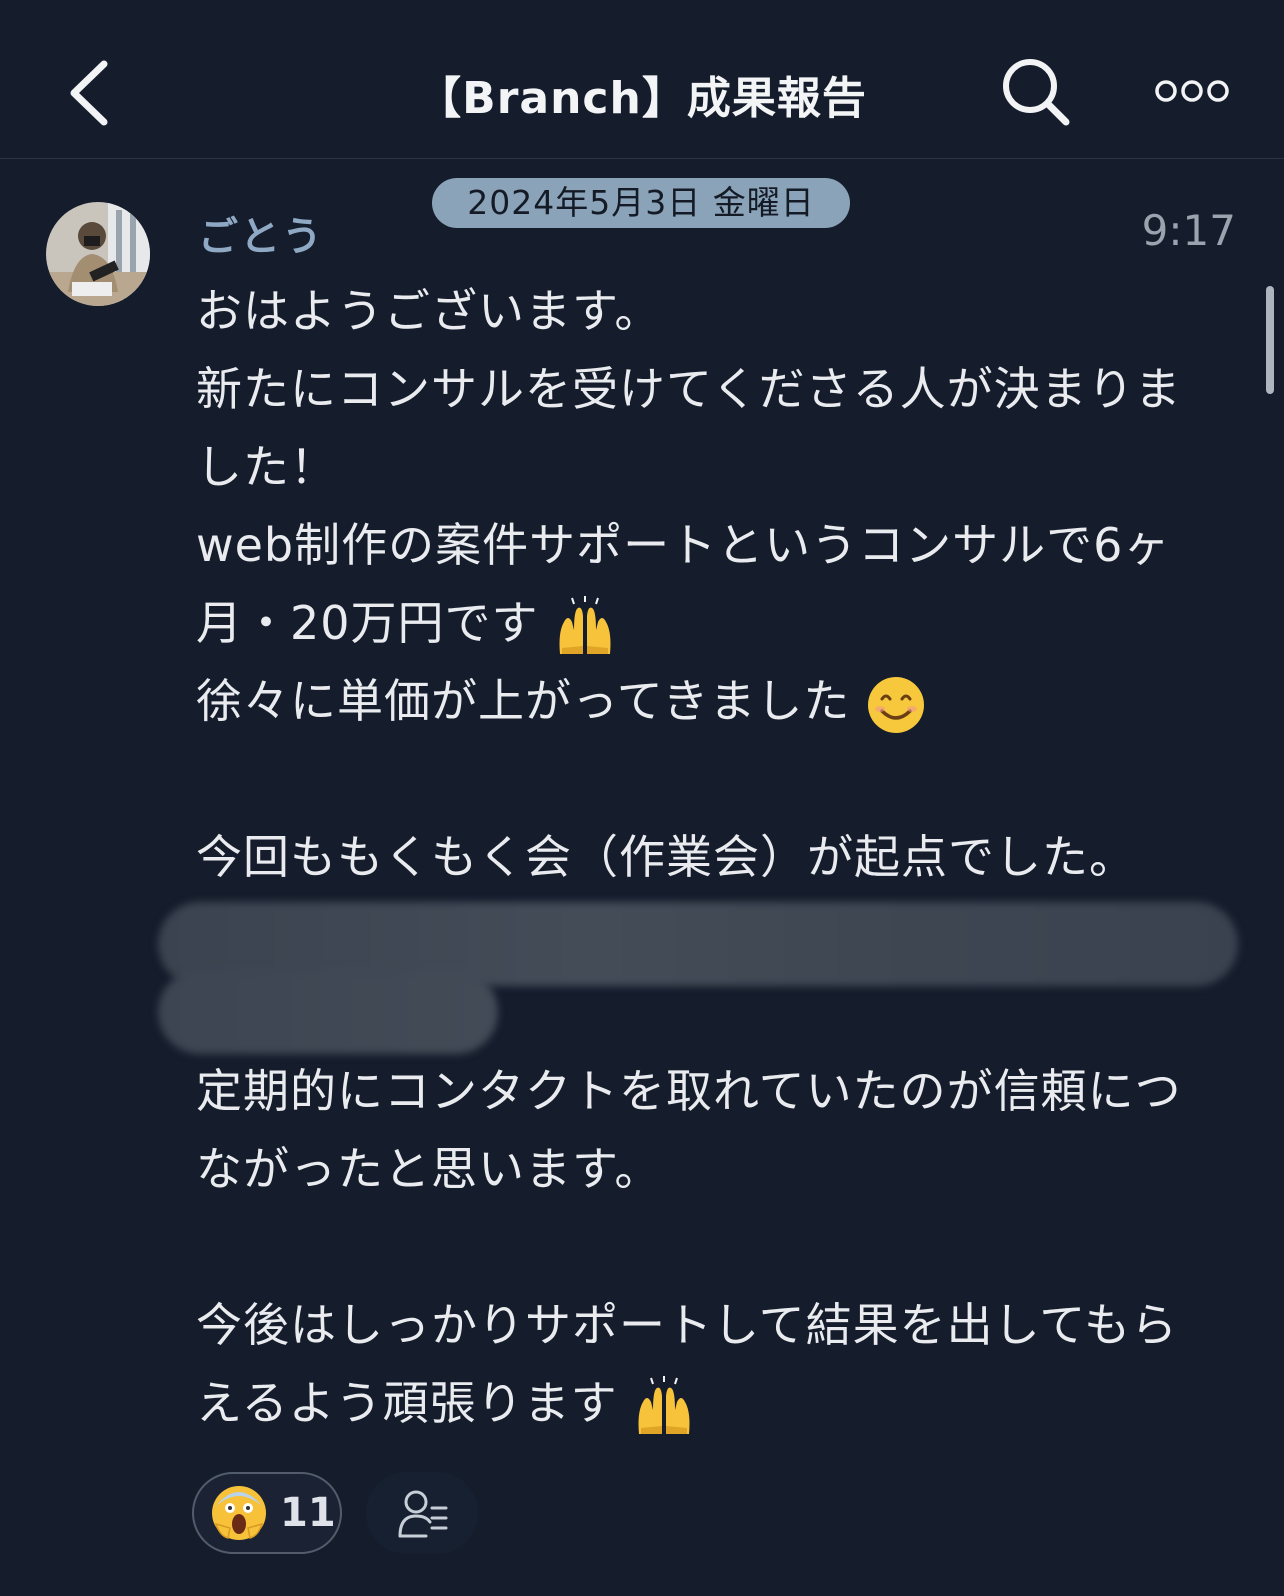  What do you see at coordinates (1188, 230) in the screenshot?
I see `message-time: 9:17` at bounding box center [1188, 230].